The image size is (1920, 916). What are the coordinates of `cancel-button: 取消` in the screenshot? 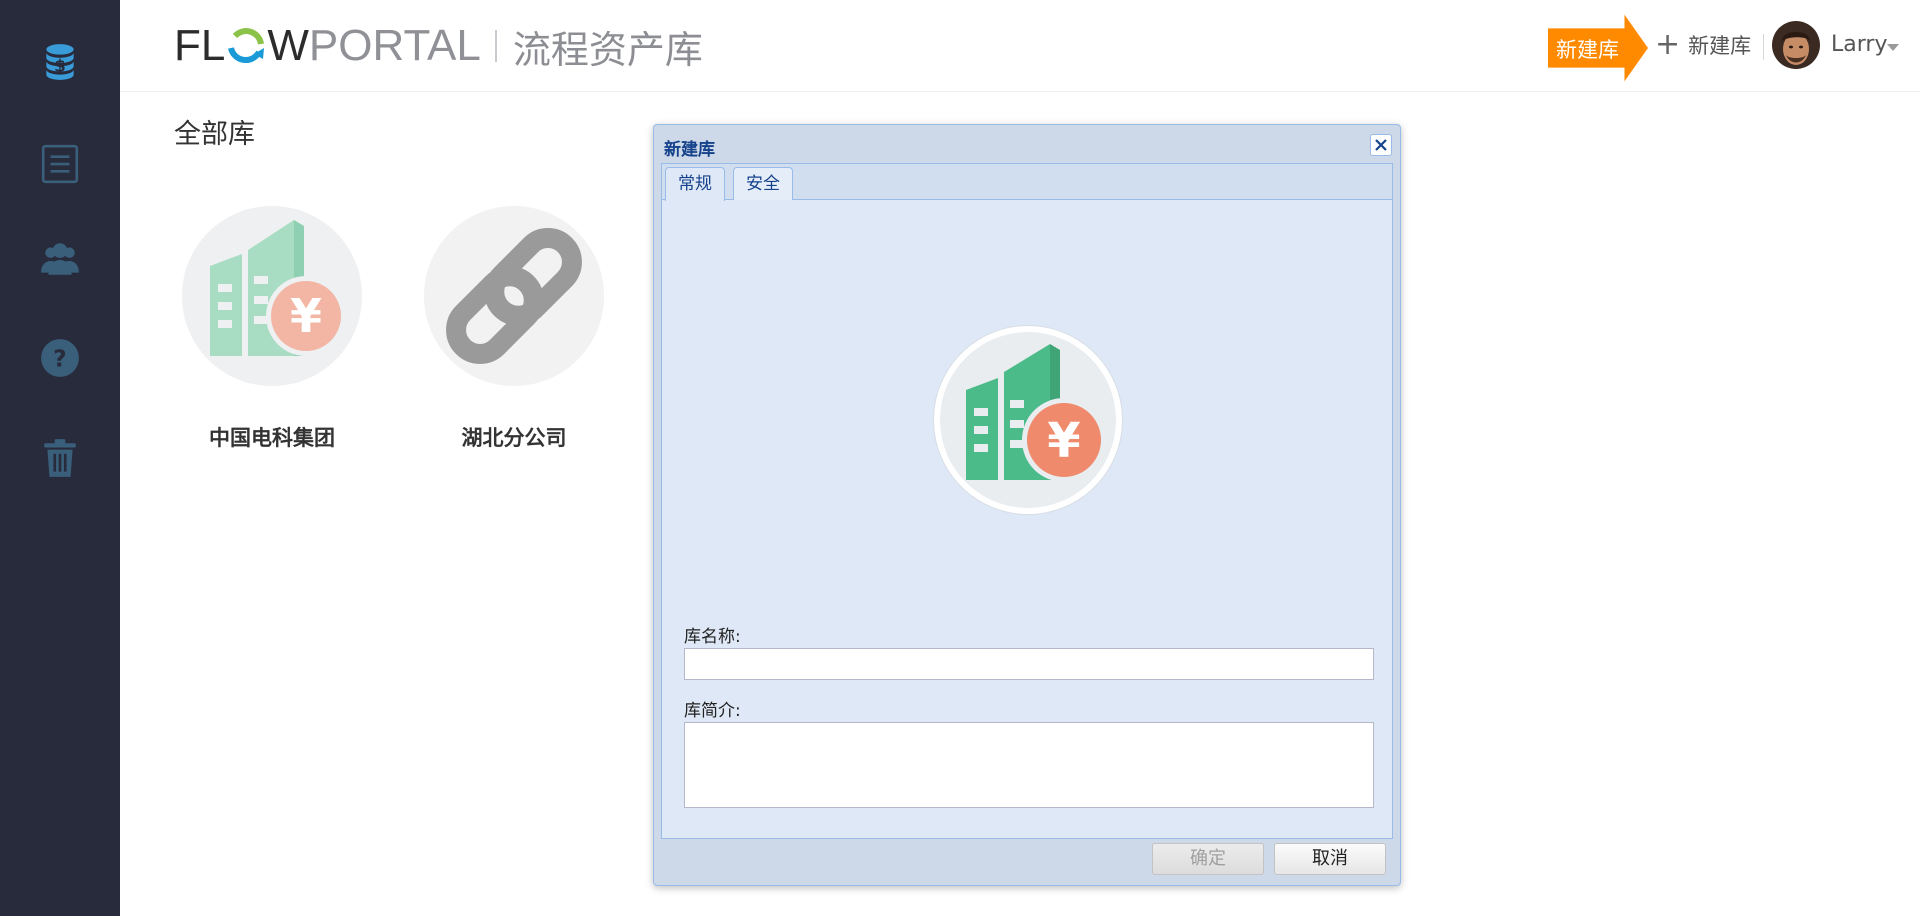 It's located at (1330, 859).